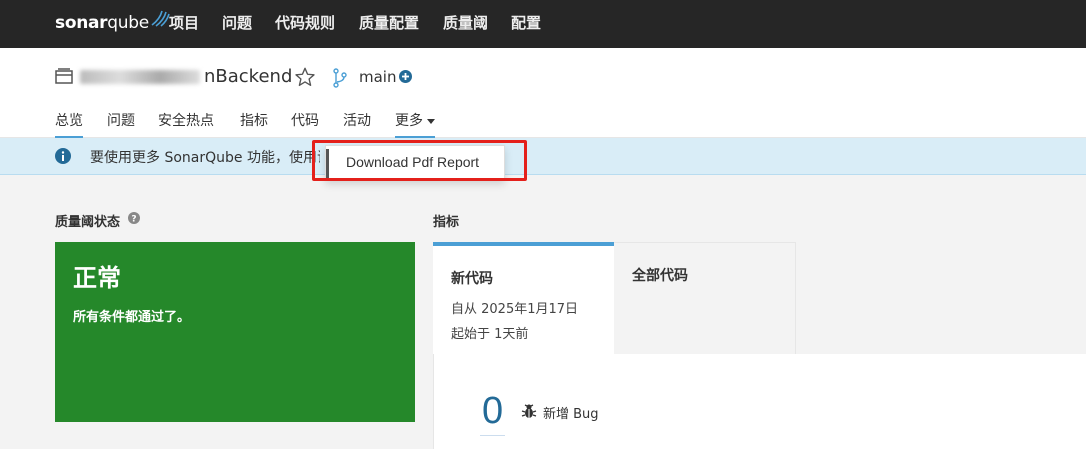  I want to click on info-icon, so click(63, 156).